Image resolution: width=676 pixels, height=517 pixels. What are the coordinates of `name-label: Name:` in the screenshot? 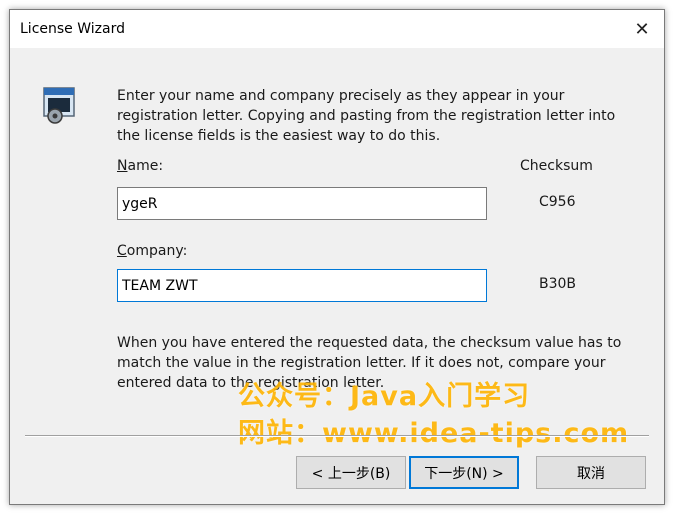 It's located at (140, 166).